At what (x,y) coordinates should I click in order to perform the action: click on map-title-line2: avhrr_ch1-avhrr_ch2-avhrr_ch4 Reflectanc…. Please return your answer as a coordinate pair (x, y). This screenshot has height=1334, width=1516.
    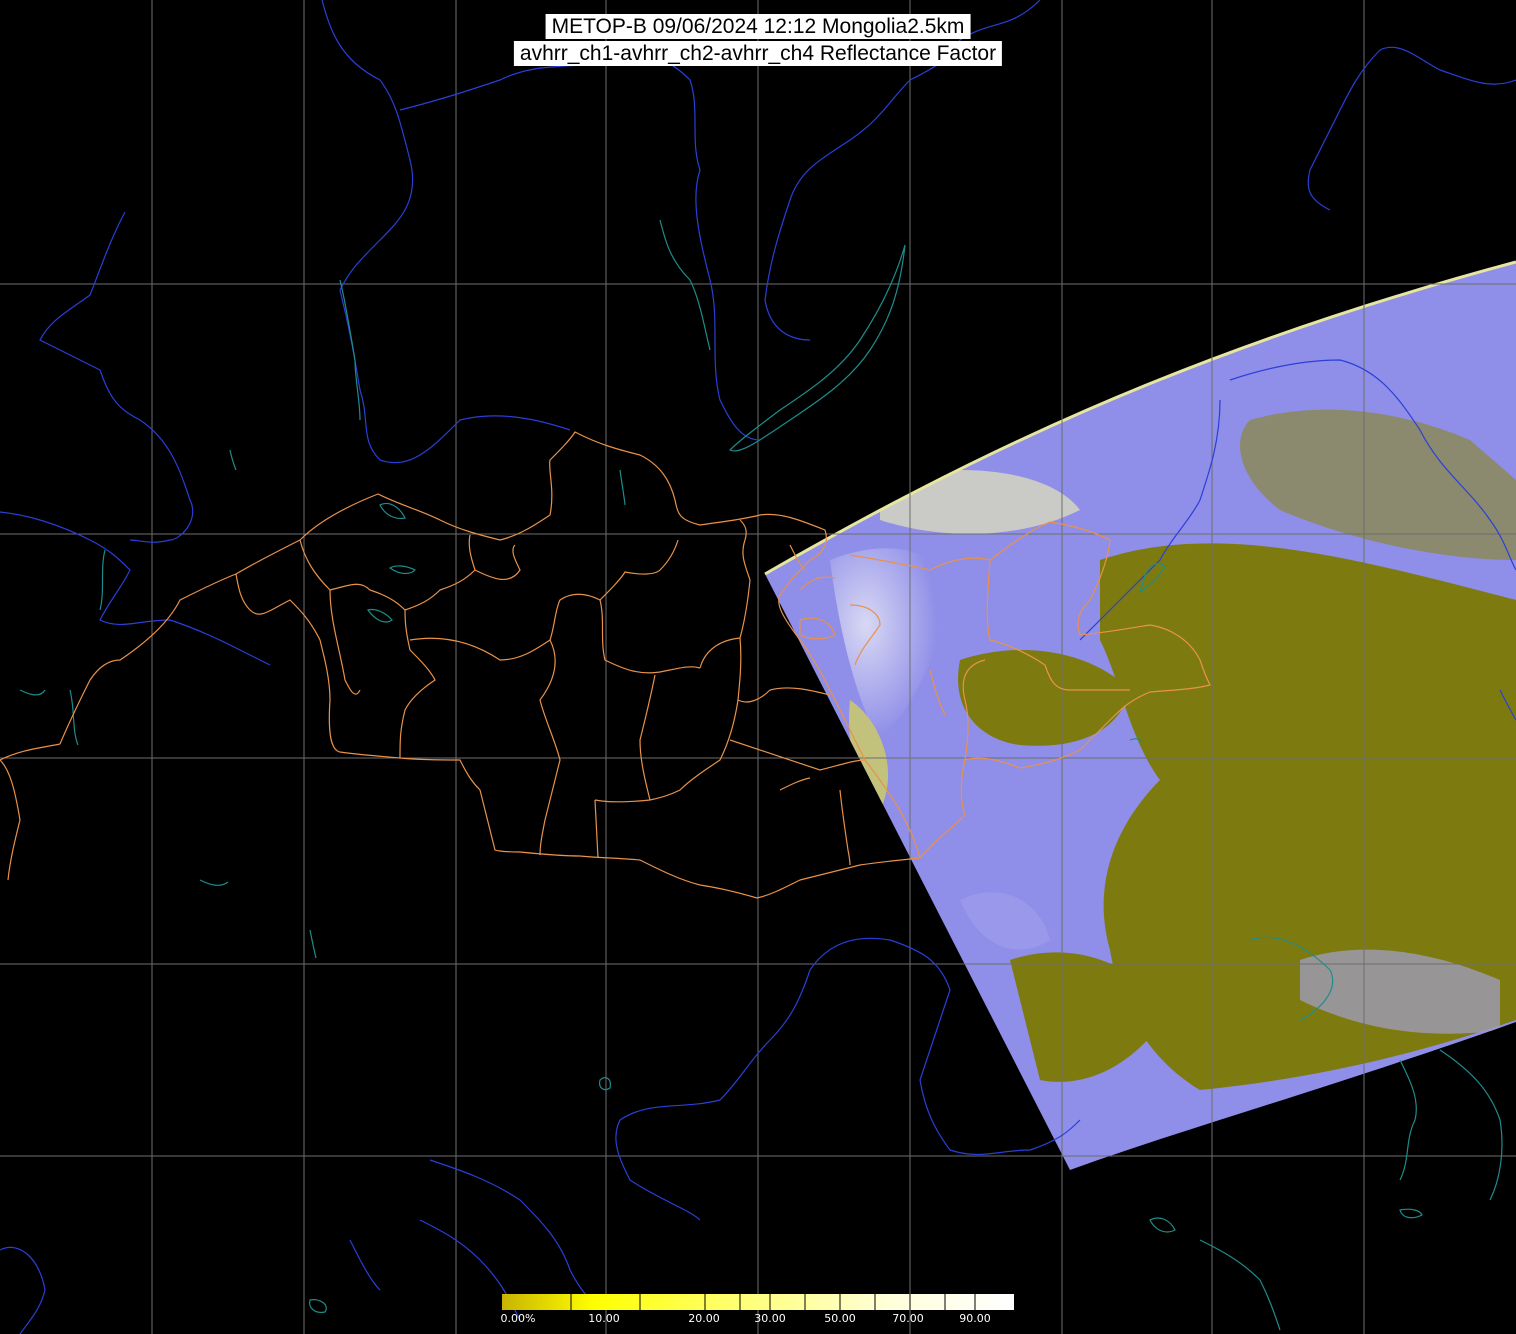
    Looking at the image, I should click on (758, 53).